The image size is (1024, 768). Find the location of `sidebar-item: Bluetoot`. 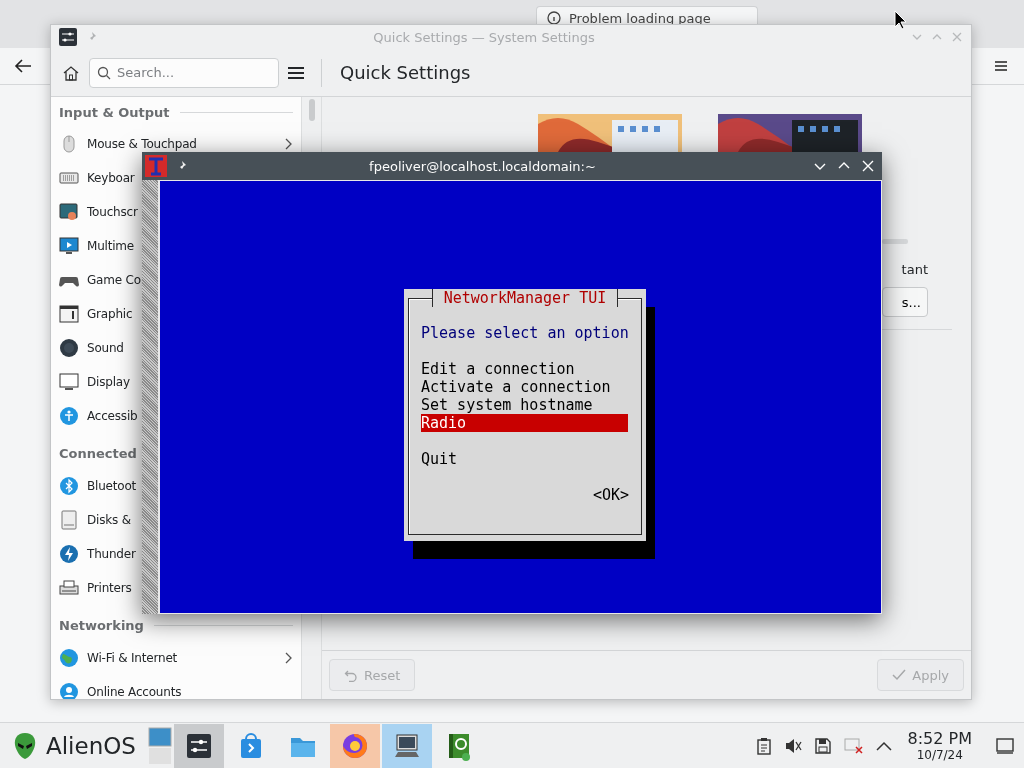

sidebar-item: Bluetoot is located at coordinates (112, 486).